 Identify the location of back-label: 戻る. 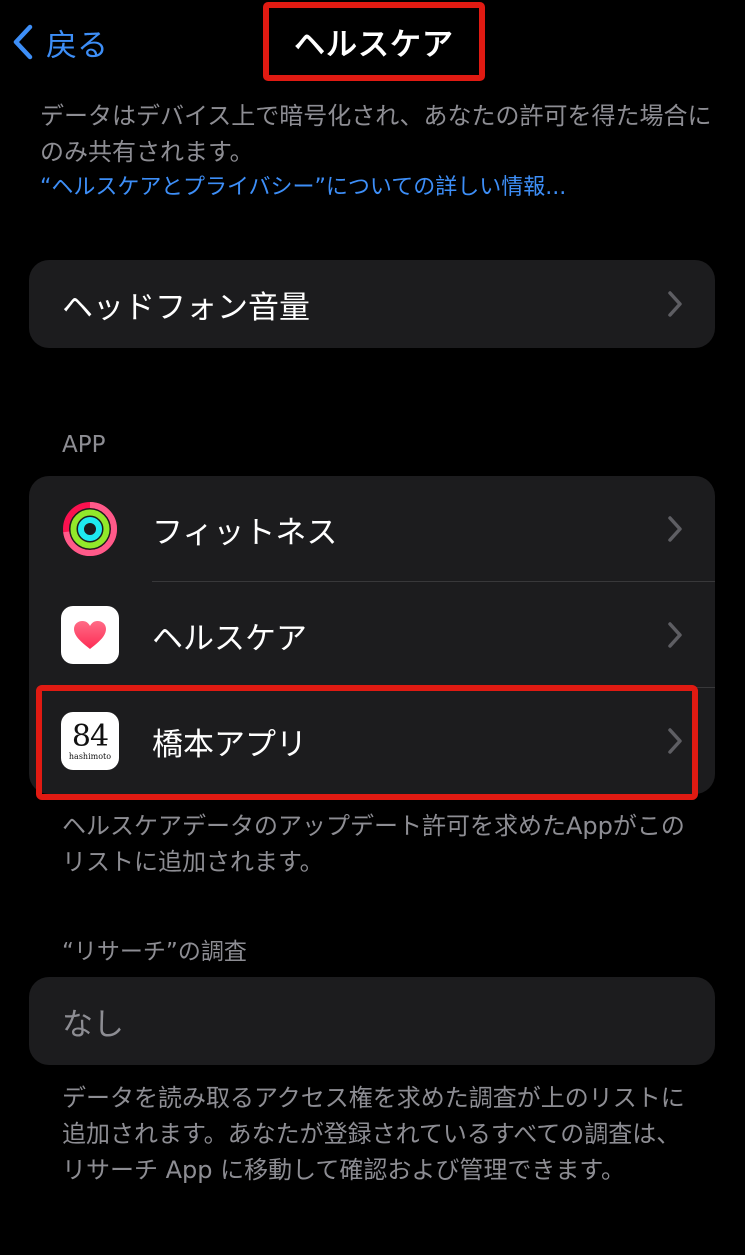
(77, 45).